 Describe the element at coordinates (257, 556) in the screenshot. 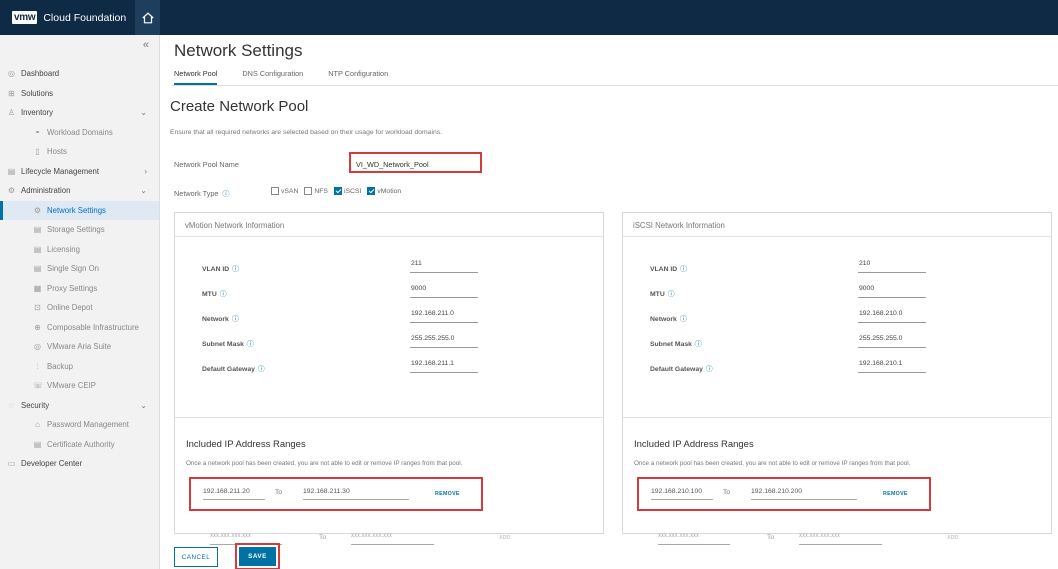

I see `save-button: SAVE` at that location.